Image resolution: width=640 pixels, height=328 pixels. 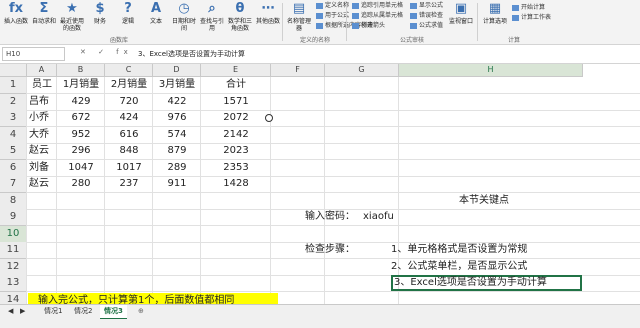 I want to click on sales-value-cell: 424, so click(x=129, y=118).